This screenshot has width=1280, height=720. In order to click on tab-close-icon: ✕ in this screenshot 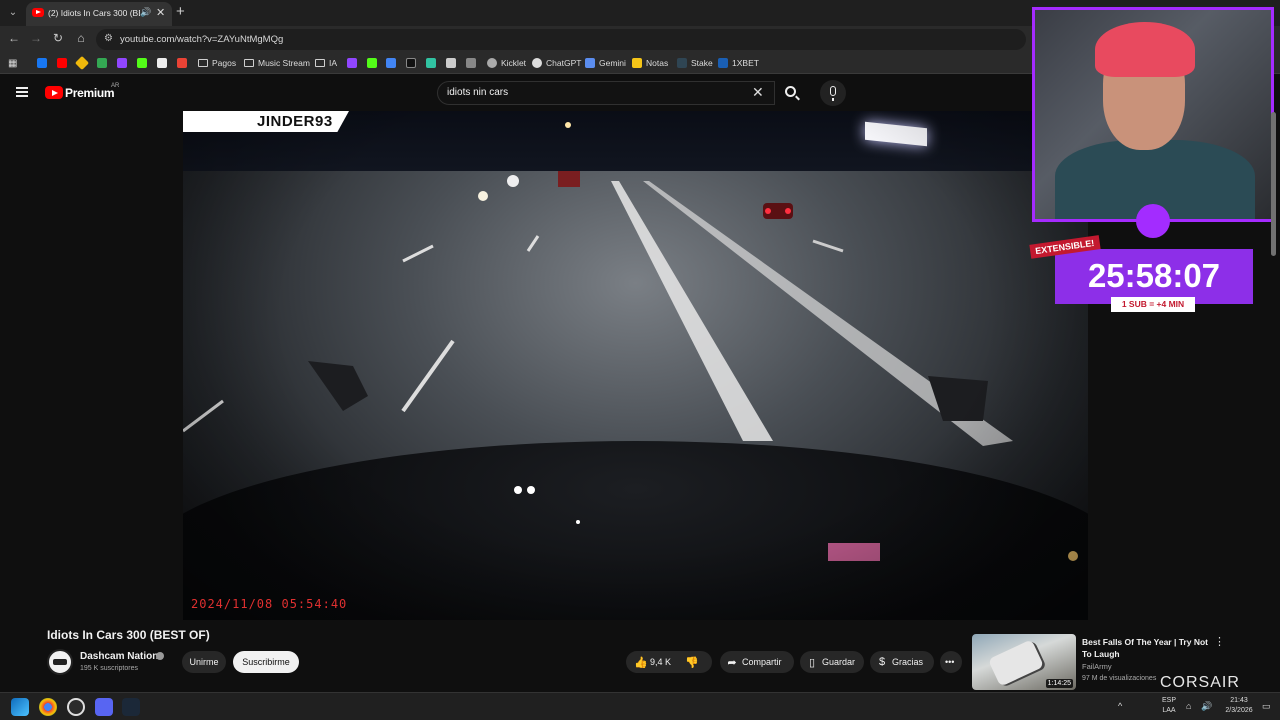, I will do `click(160, 12)`.